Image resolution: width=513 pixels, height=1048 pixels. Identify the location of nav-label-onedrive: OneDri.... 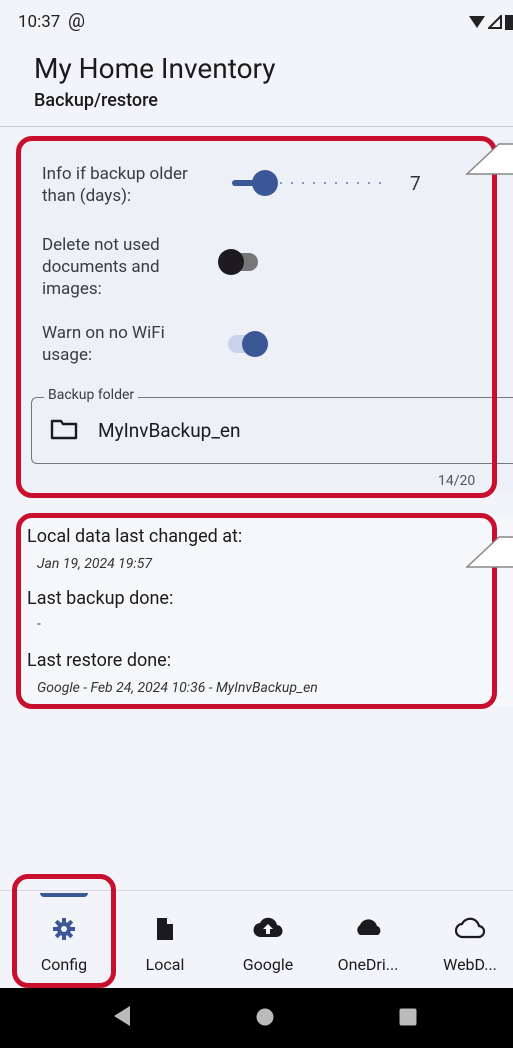
(368, 964).